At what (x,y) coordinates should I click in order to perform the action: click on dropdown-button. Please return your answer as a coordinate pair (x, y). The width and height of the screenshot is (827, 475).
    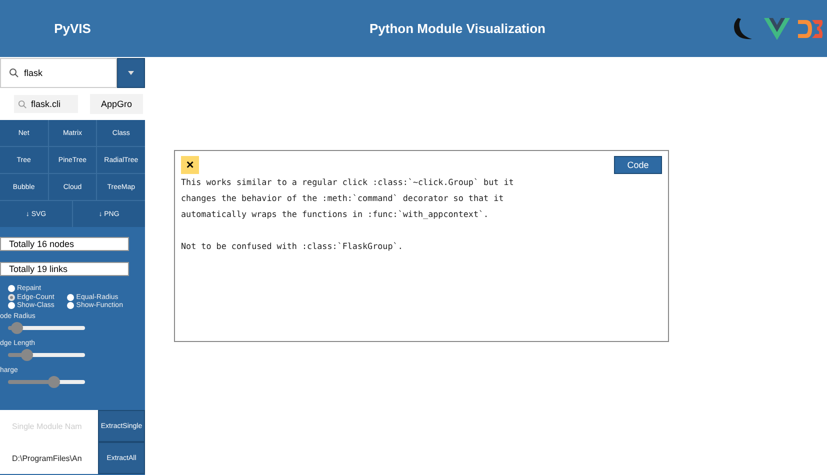
    Looking at the image, I should click on (131, 73).